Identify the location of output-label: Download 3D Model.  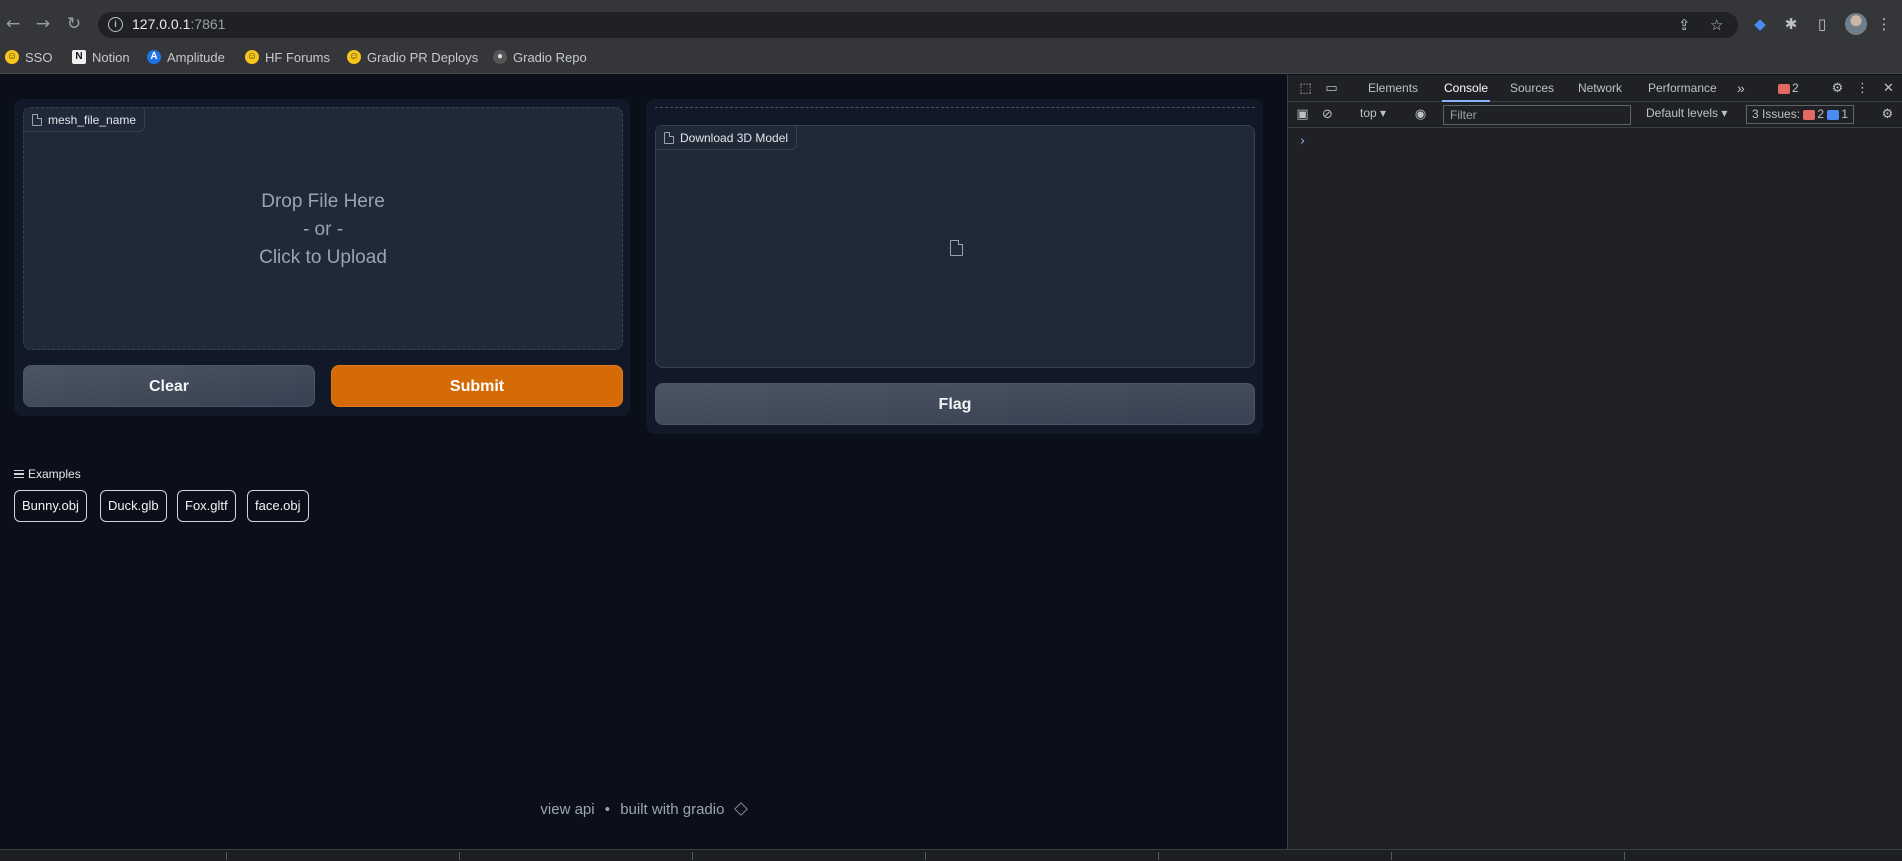
(734, 137).